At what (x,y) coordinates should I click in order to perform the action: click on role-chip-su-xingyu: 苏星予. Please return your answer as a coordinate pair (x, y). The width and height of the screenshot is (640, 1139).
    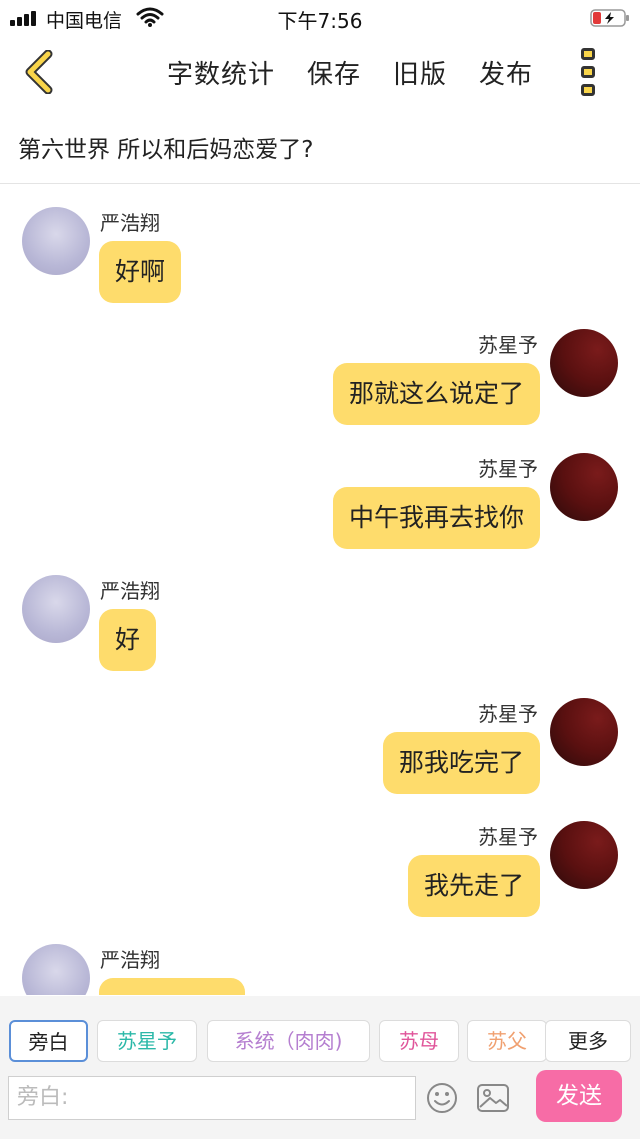
    Looking at the image, I should click on (147, 1041).